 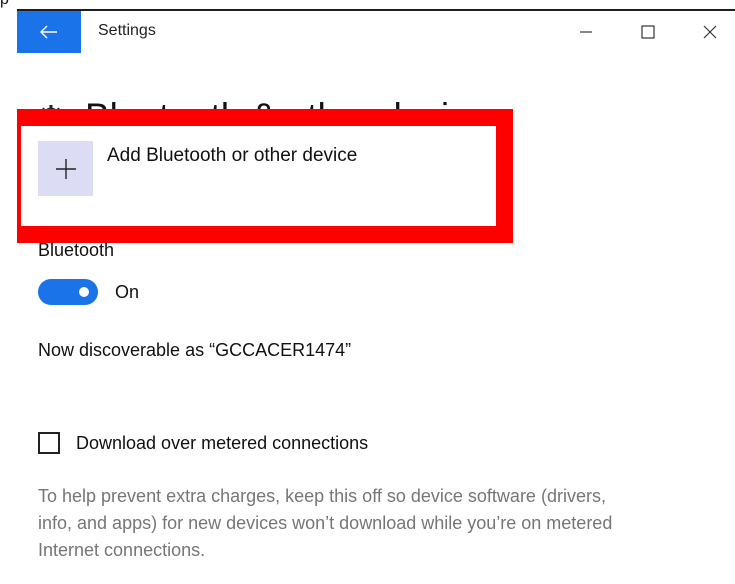 I want to click on minimize-button, so click(x=586, y=32).